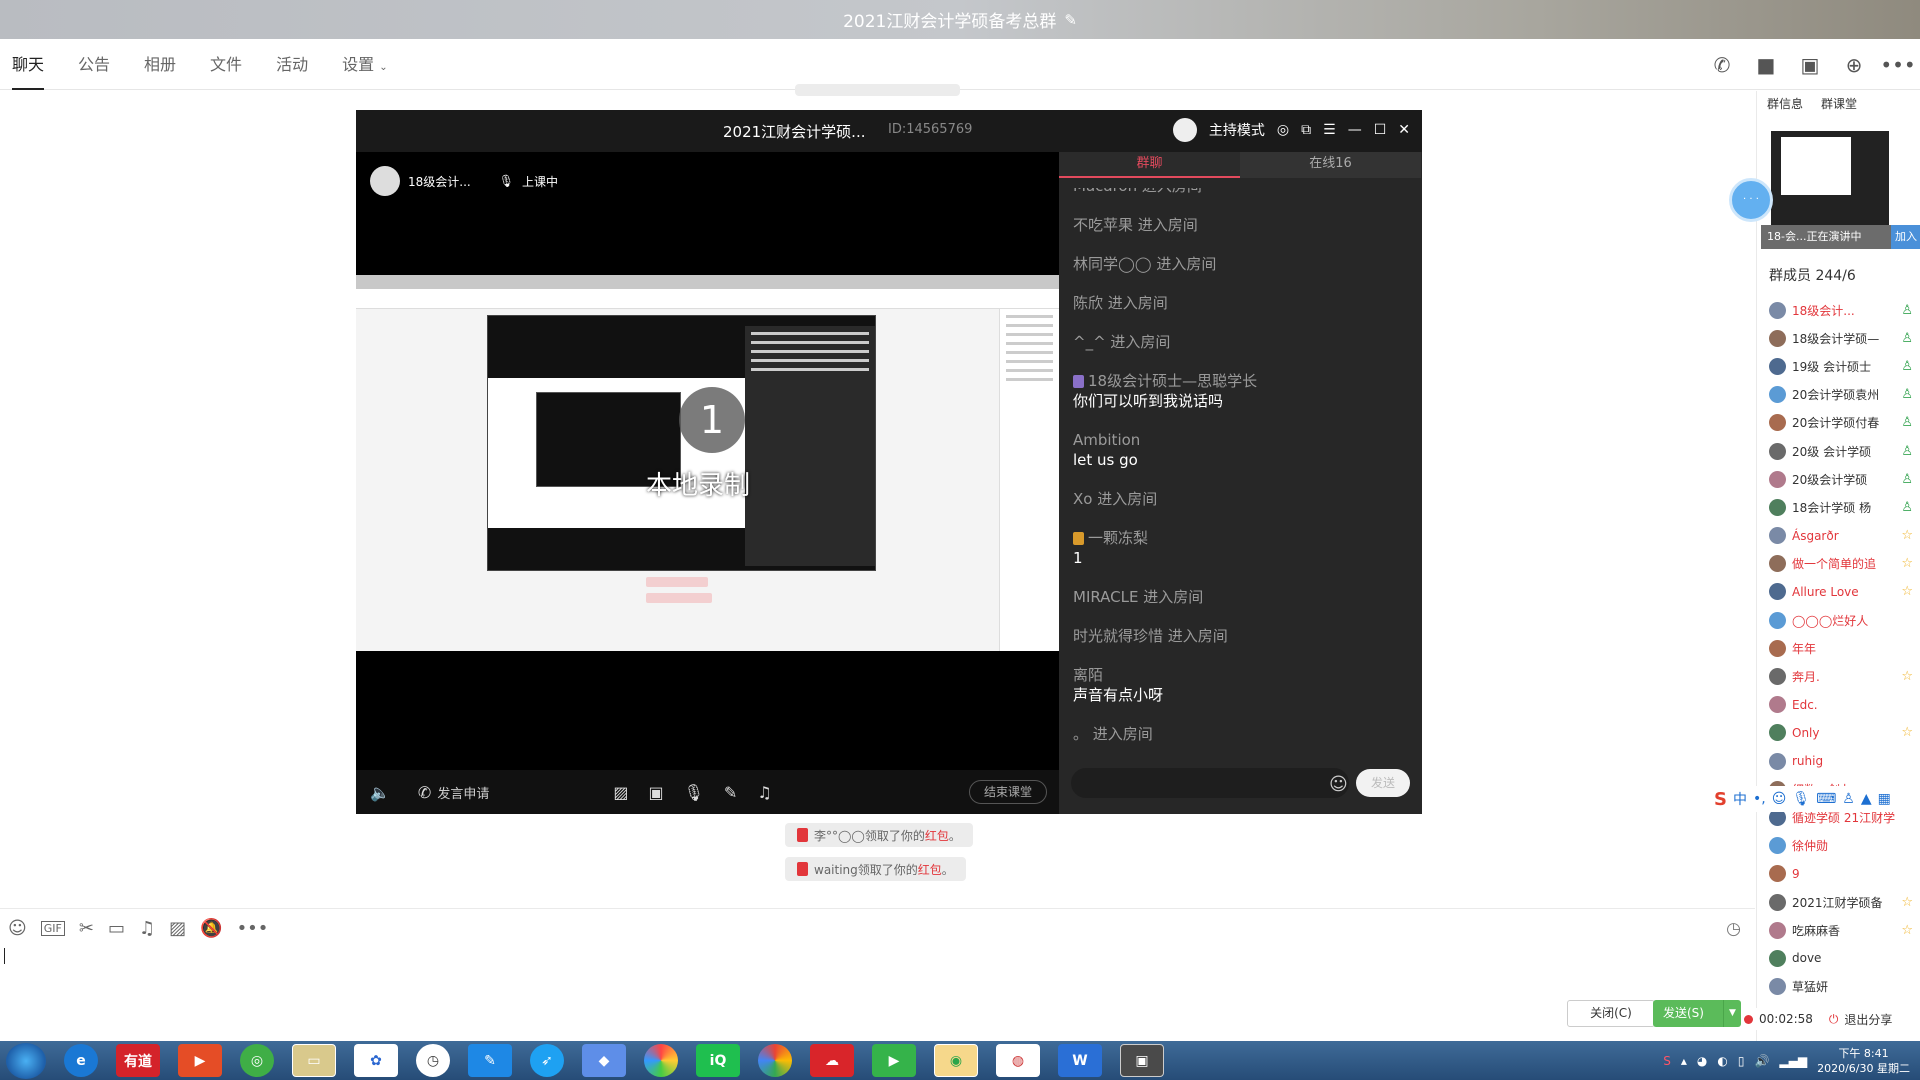  I want to click on player-icon: ▶, so click(894, 1060).